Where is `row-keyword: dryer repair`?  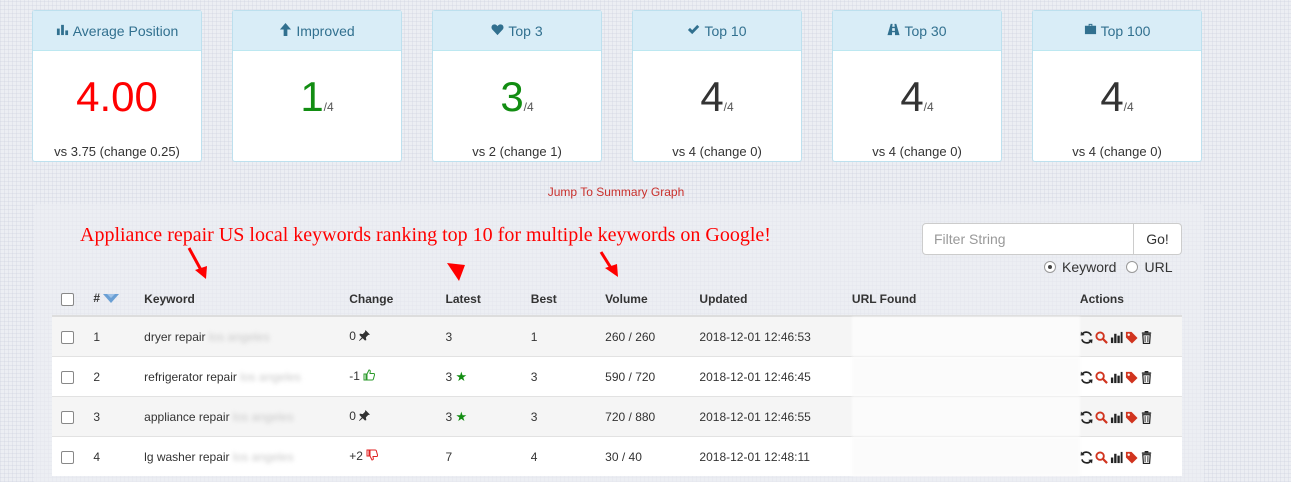 row-keyword: dryer repair is located at coordinates (174, 337).